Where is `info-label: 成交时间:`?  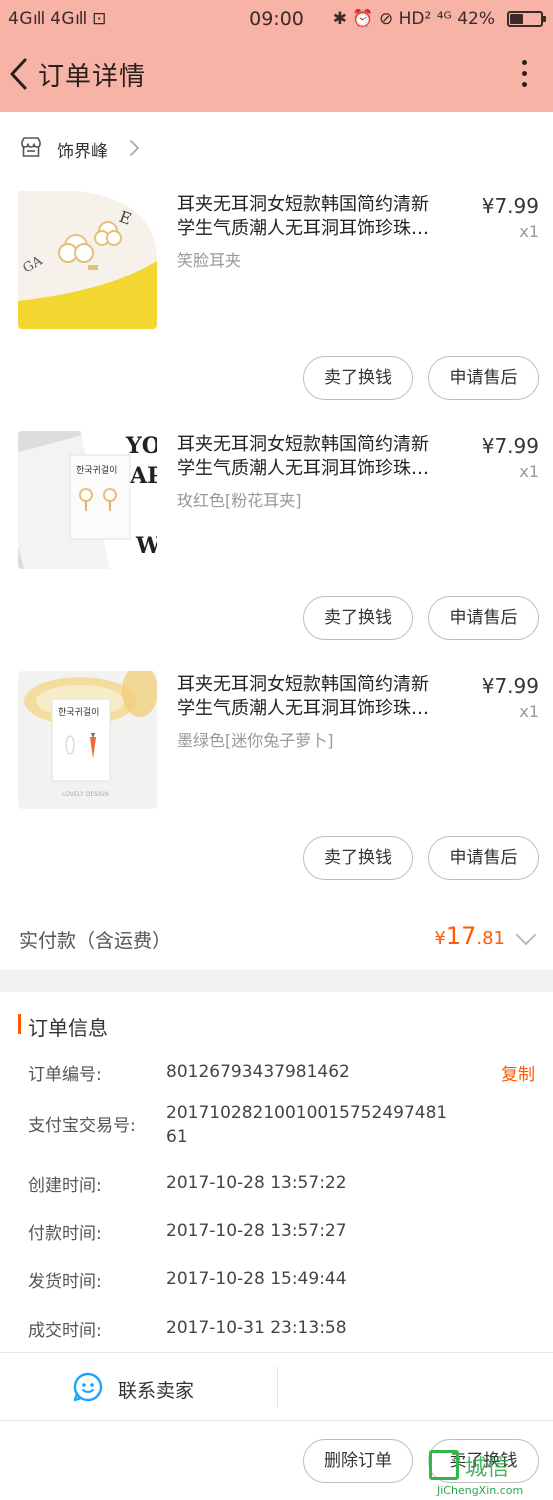
info-label: 成交时间: is located at coordinates (65, 1331).